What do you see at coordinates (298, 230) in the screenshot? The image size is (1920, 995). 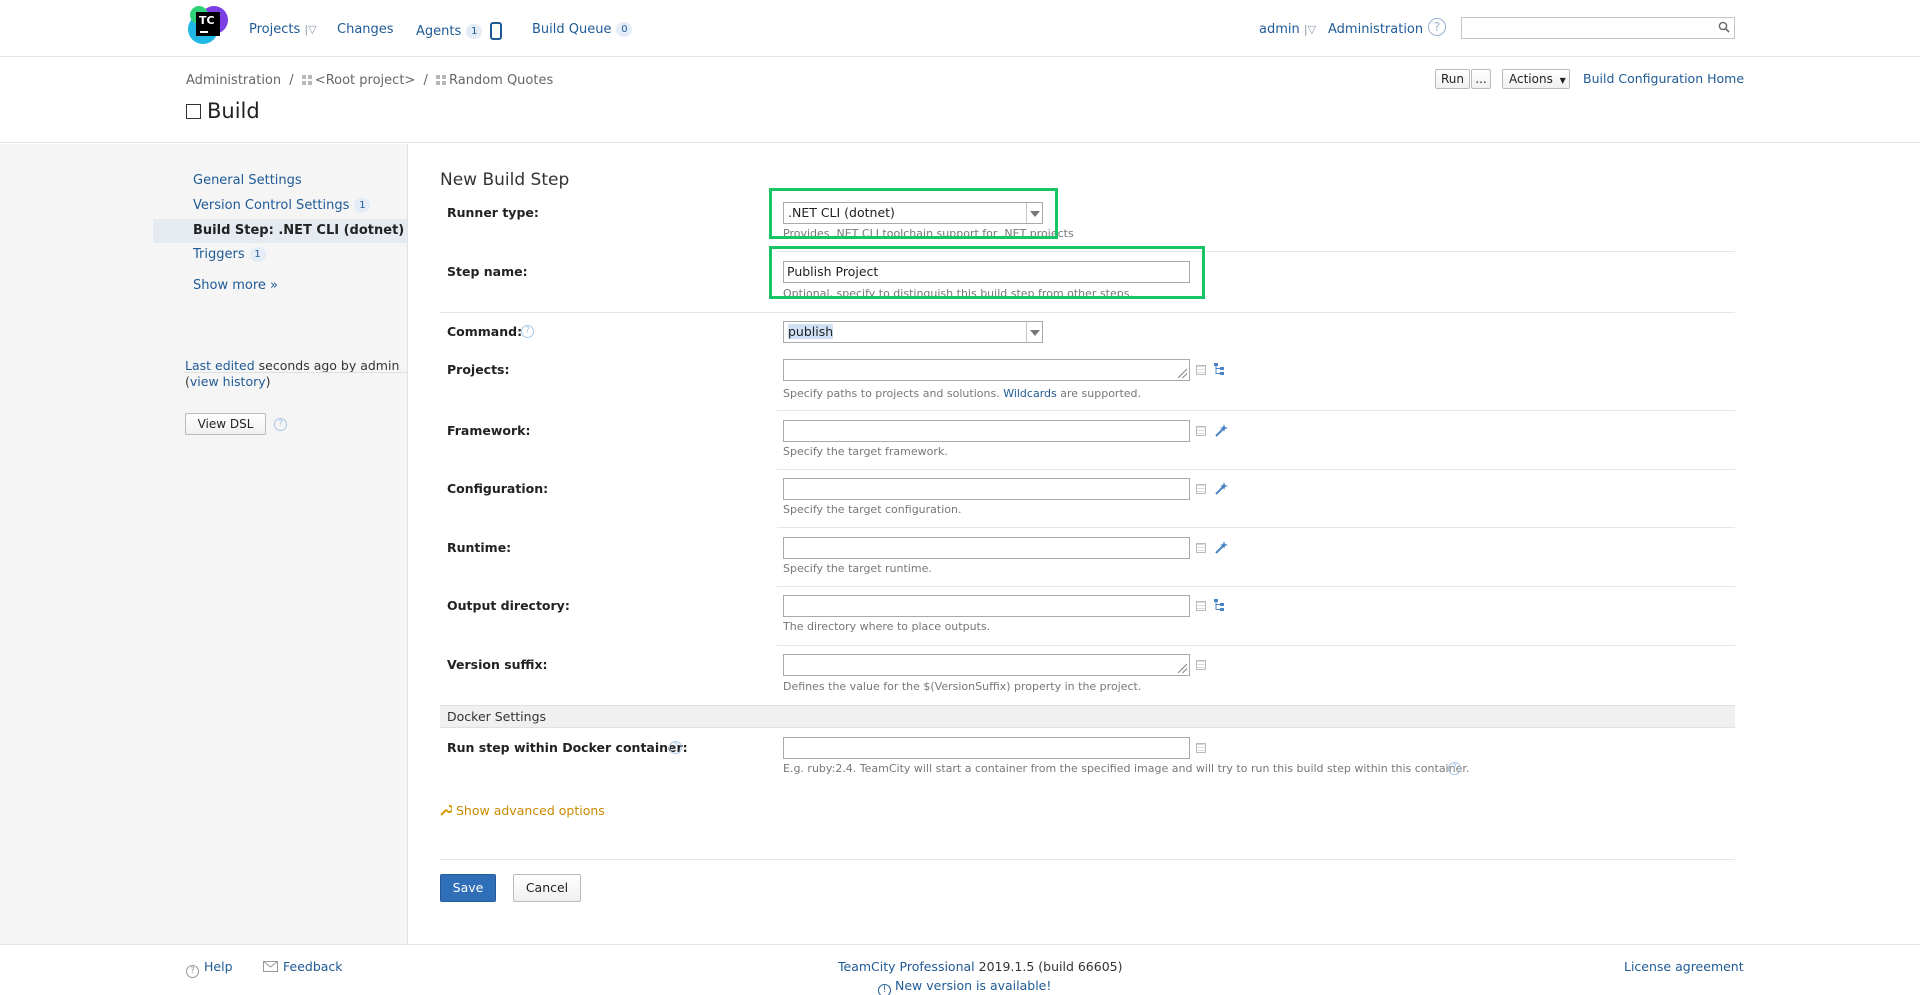 I see `sidebar-item-build-step: Build Step: .NET CLI (dotnet)` at bounding box center [298, 230].